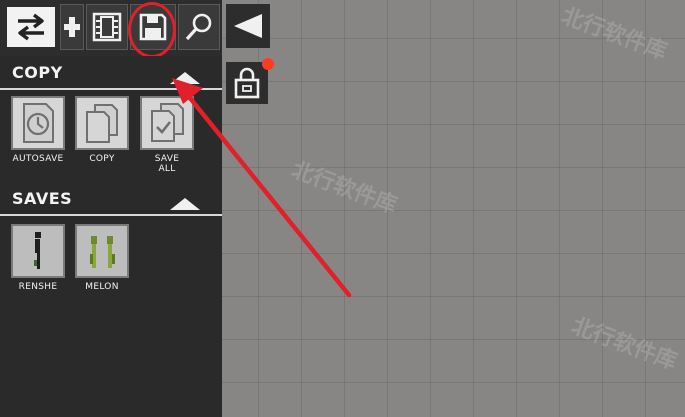  Describe the element at coordinates (37, 72) in the screenshot. I see `copy-section-title: COPY` at that location.